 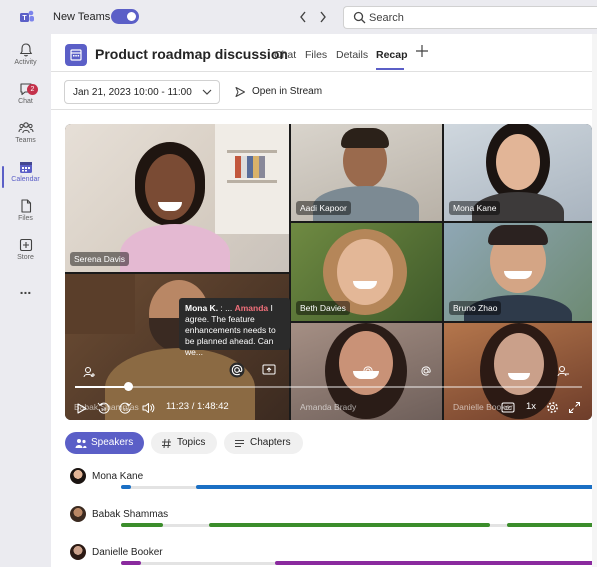 I want to click on participant-tile: Beth Davies, so click(x=366, y=272).